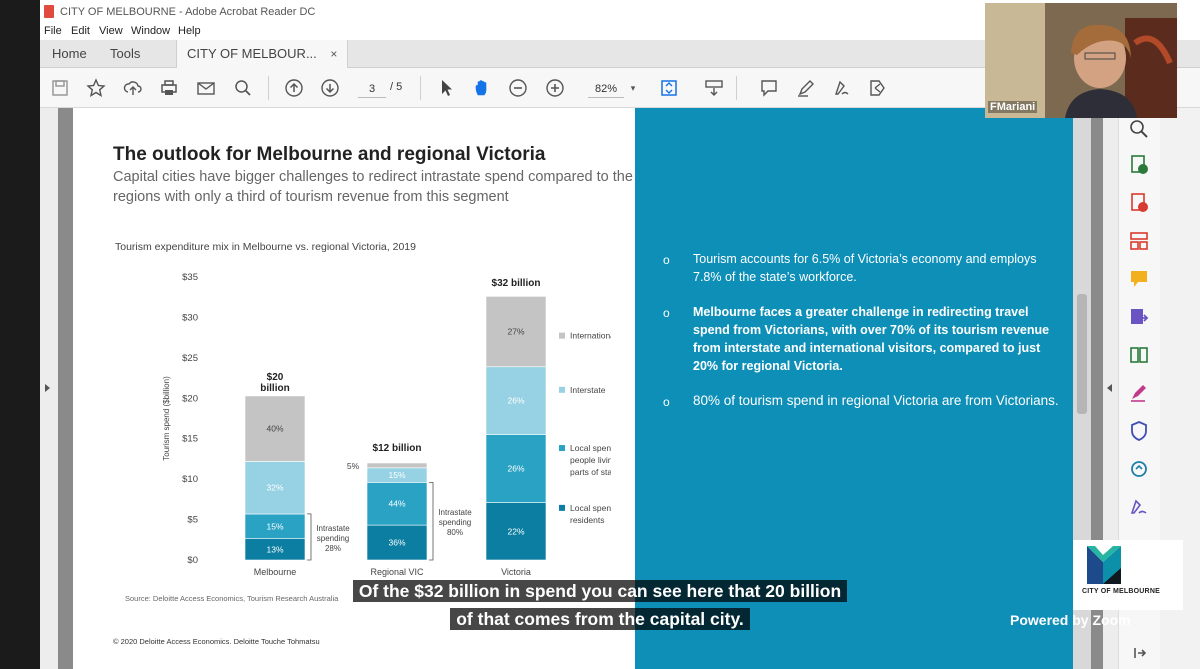  I want to click on tab-close-icon: ×, so click(333, 54).